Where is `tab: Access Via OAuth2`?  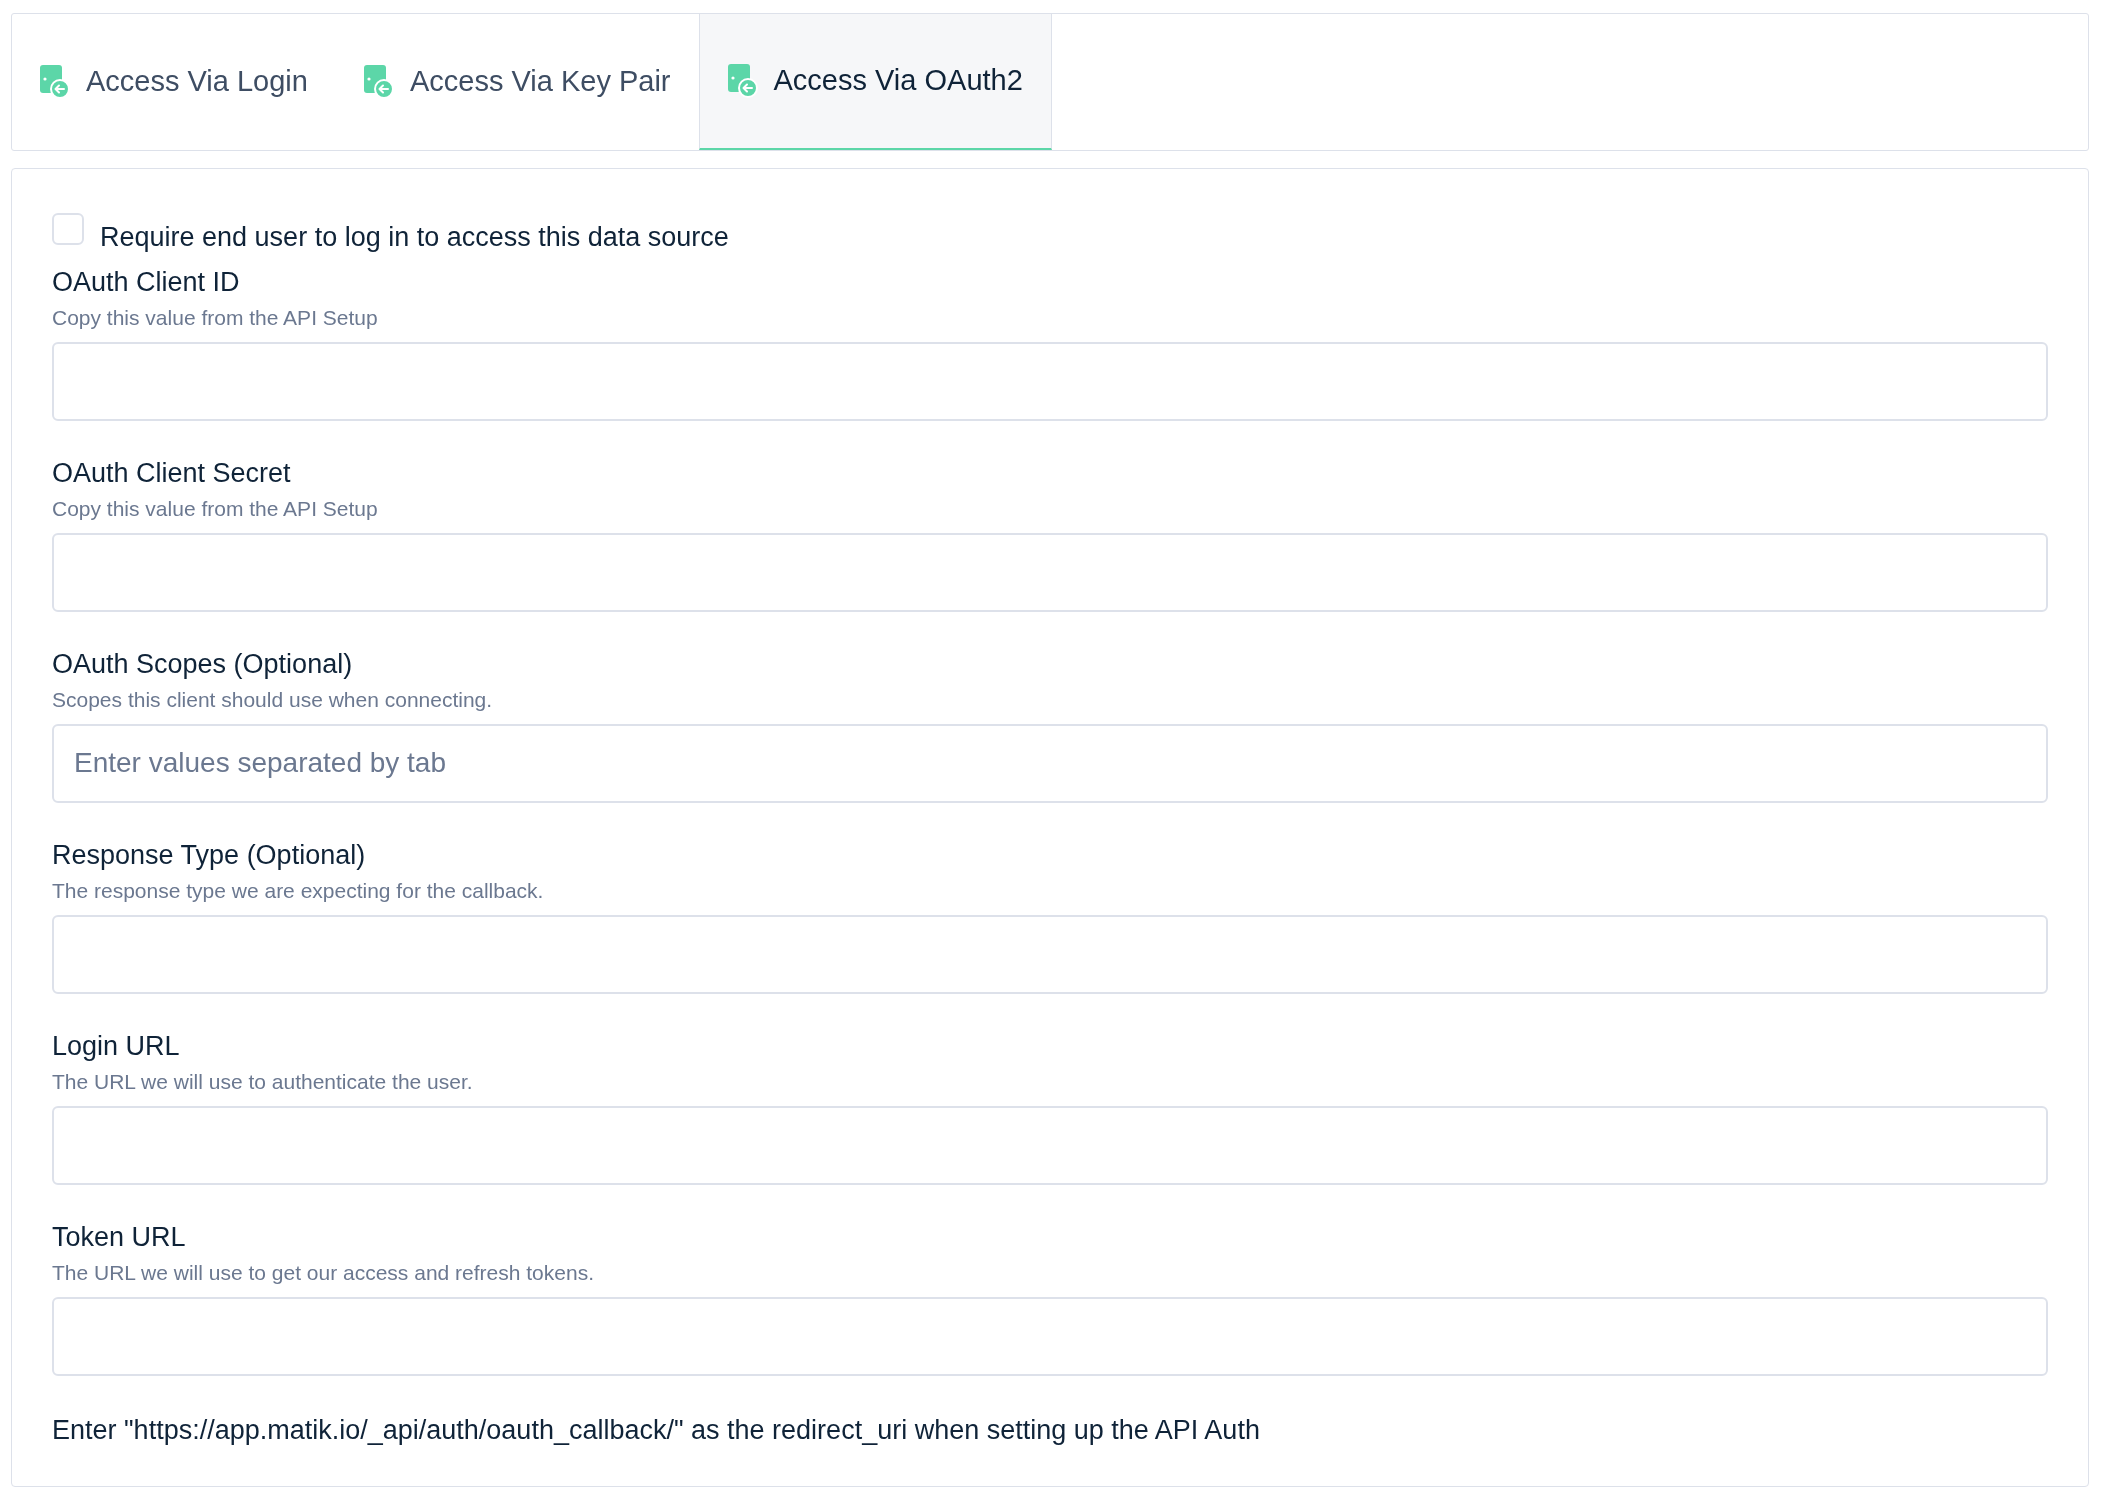 tab: Access Via OAuth2 is located at coordinates (875, 82).